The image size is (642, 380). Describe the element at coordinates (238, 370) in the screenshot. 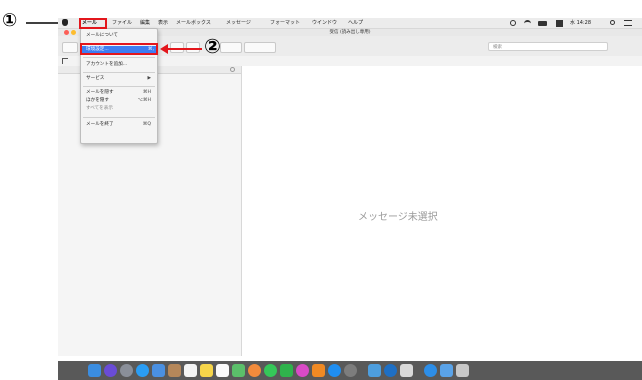

I see `maps-icon` at that location.